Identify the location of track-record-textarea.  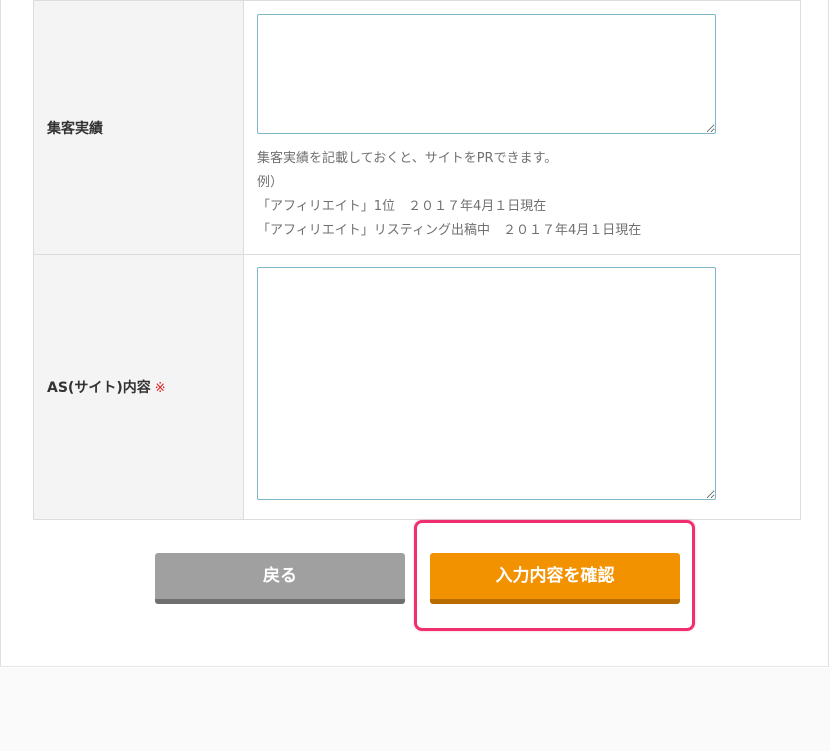
(486, 74).